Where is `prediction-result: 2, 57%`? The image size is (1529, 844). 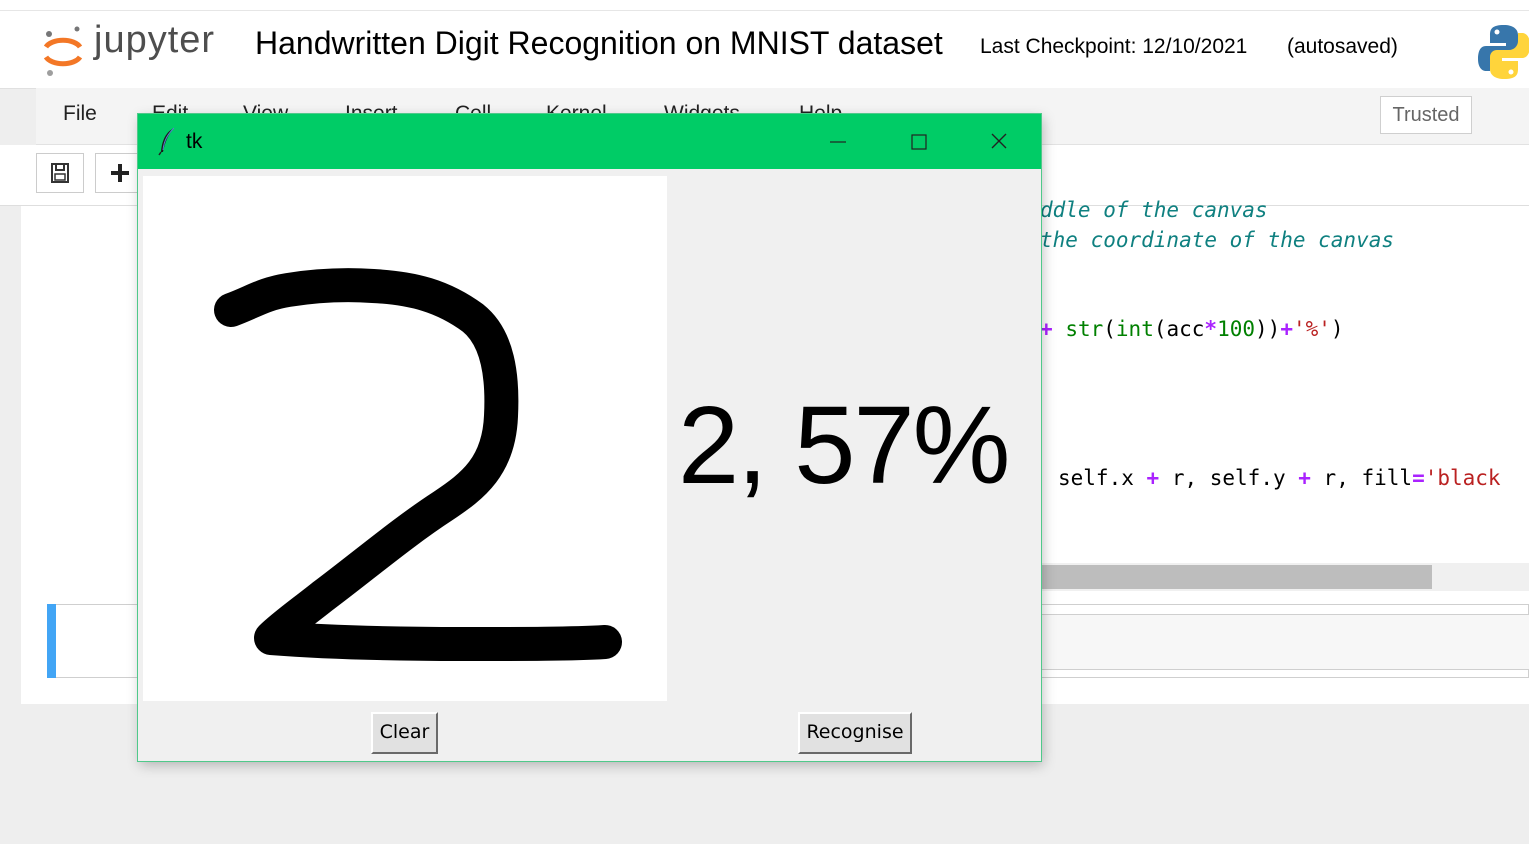
prediction-result: 2, 57% is located at coordinates (844, 445).